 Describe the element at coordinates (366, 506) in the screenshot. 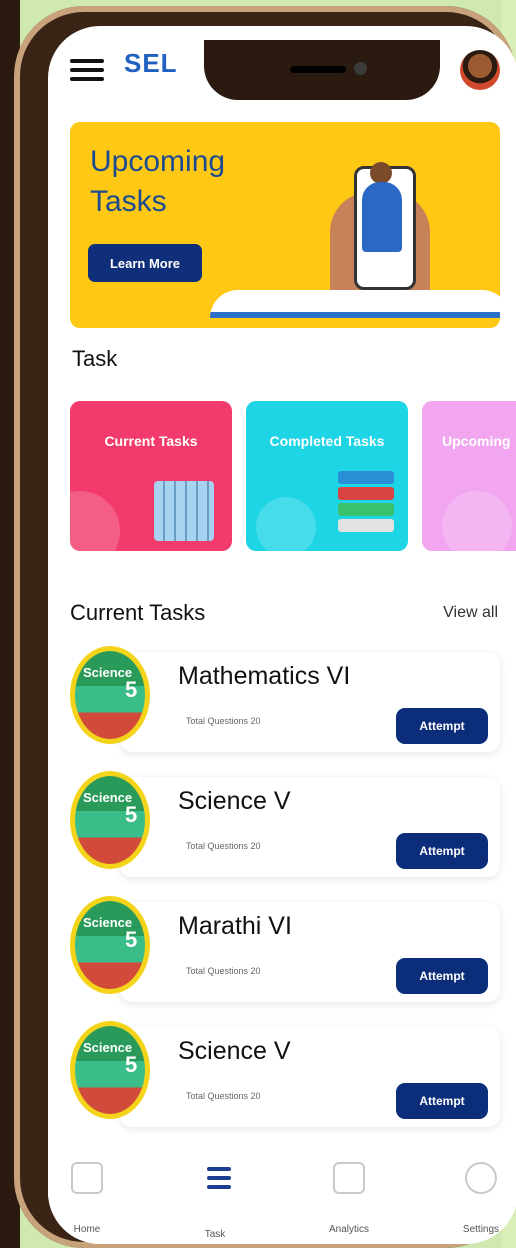

I see `book-stack-illustration` at that location.